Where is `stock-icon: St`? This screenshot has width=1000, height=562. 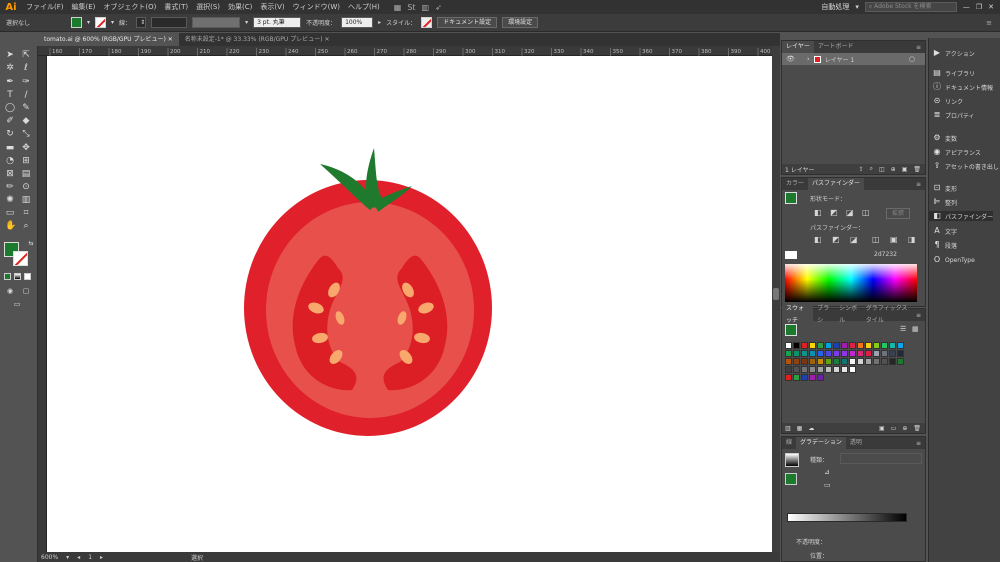 stock-icon: St is located at coordinates (411, 7).